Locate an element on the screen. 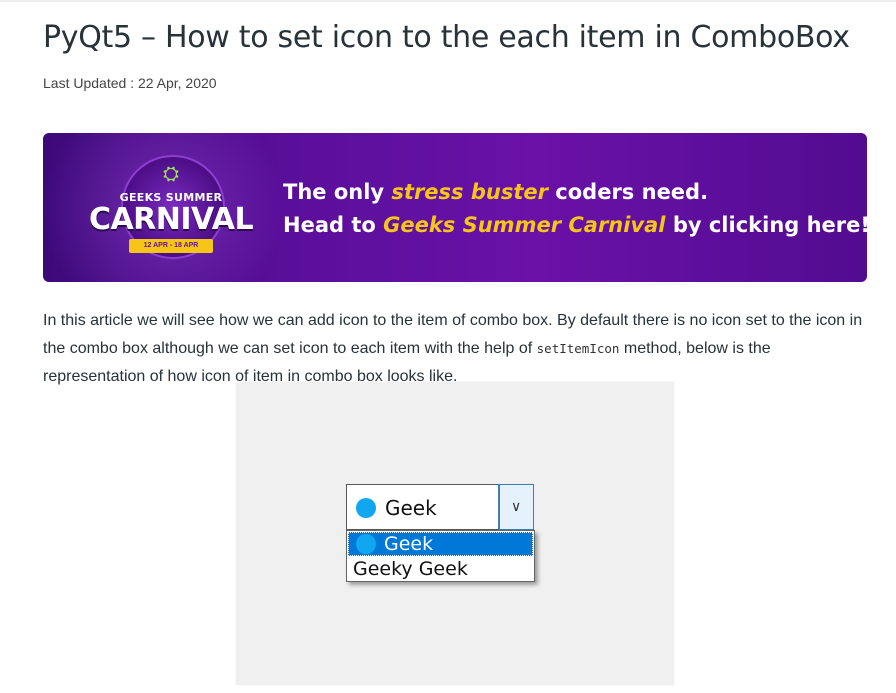 Image resolution: width=896 pixels, height=693 pixels. dropdown-button: ∨ is located at coordinates (516, 507).